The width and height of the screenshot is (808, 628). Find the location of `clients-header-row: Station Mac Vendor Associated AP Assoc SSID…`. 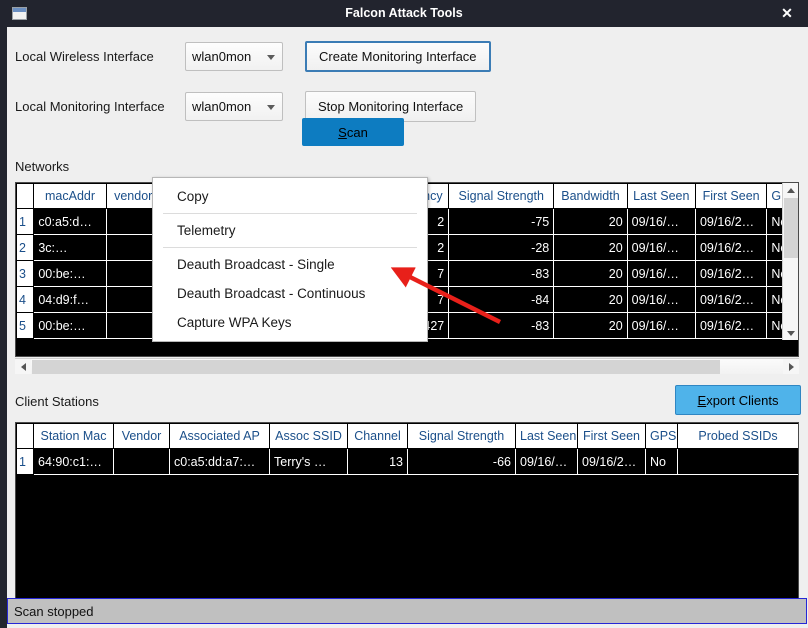

clients-header-row: Station Mac Vendor Associated AP Assoc SSID… is located at coordinates (407, 436).